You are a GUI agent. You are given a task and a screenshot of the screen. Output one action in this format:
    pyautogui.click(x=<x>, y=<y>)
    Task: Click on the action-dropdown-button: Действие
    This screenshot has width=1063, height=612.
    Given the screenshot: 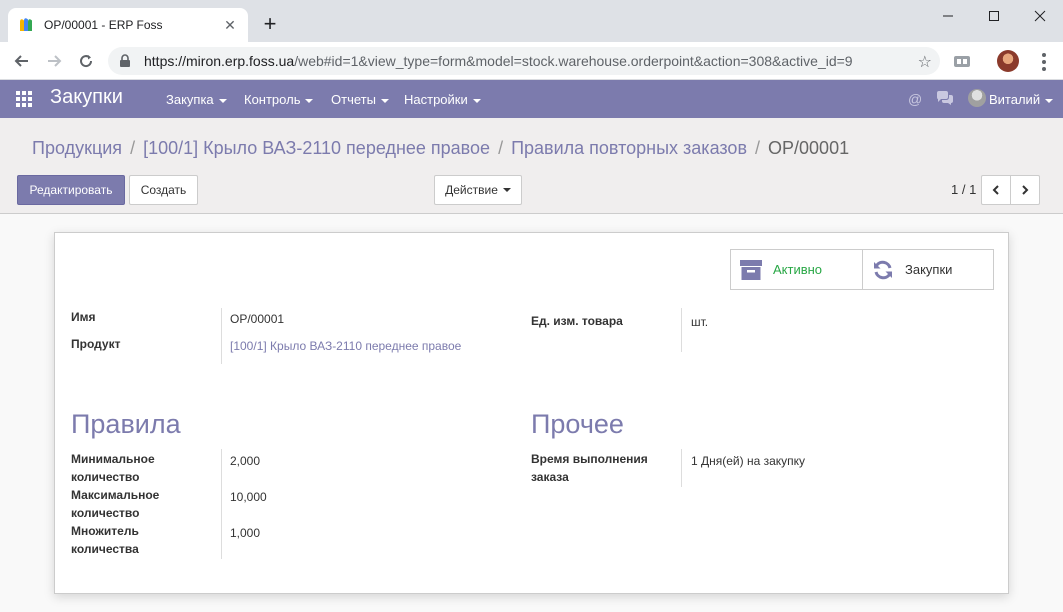 What is the action you would take?
    pyautogui.click(x=478, y=190)
    